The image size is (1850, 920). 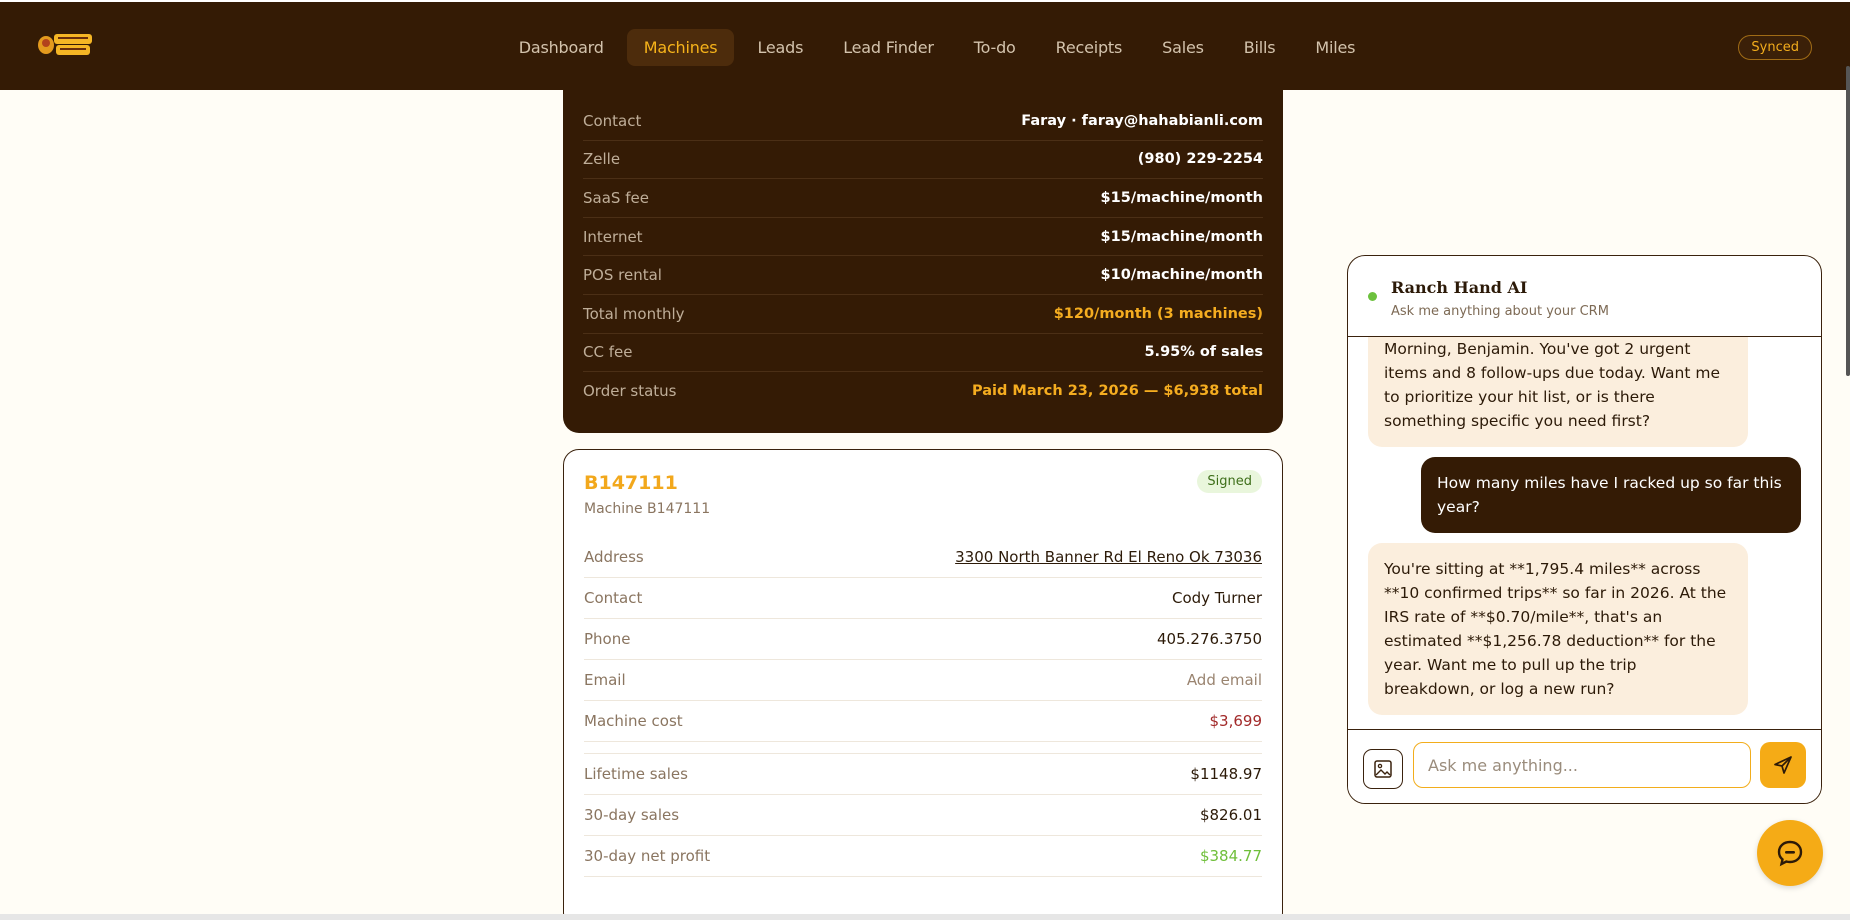 I want to click on chat-composer, so click(x=1584, y=766).